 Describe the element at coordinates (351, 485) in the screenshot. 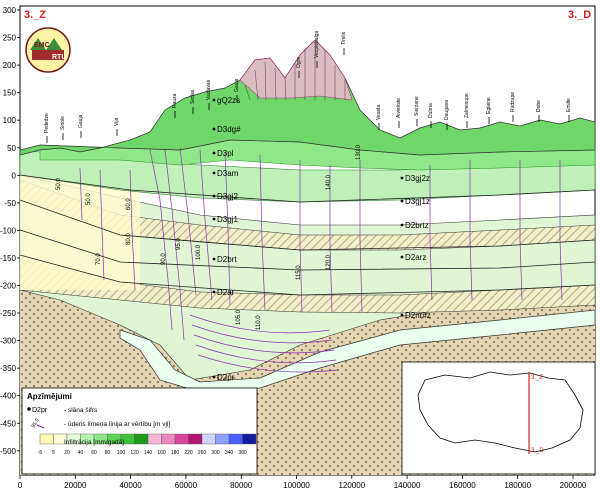

I see `x-tick-label: 120000` at that location.